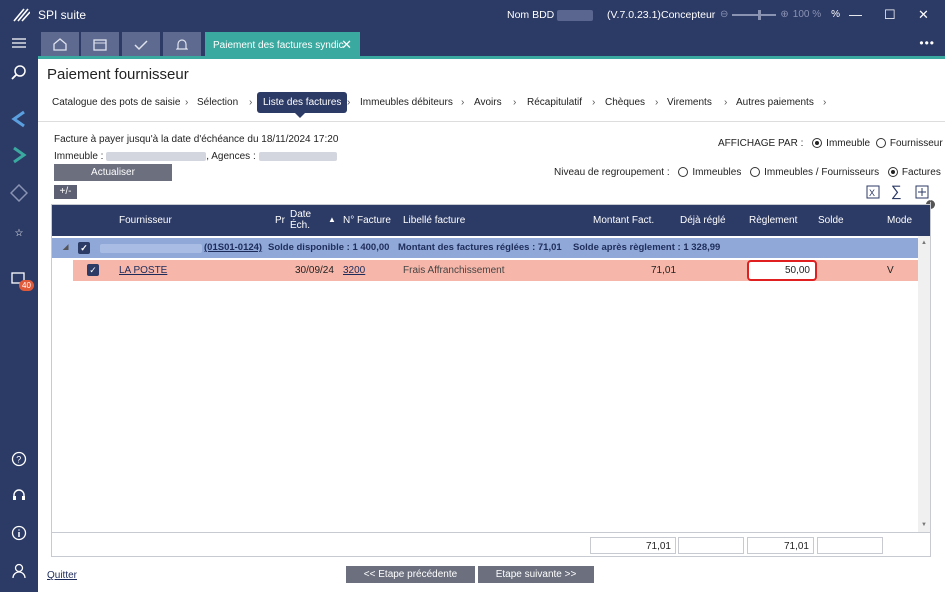 This screenshot has width=945, height=592. I want to click on col-date-ech: Date Éch., so click(302, 220).